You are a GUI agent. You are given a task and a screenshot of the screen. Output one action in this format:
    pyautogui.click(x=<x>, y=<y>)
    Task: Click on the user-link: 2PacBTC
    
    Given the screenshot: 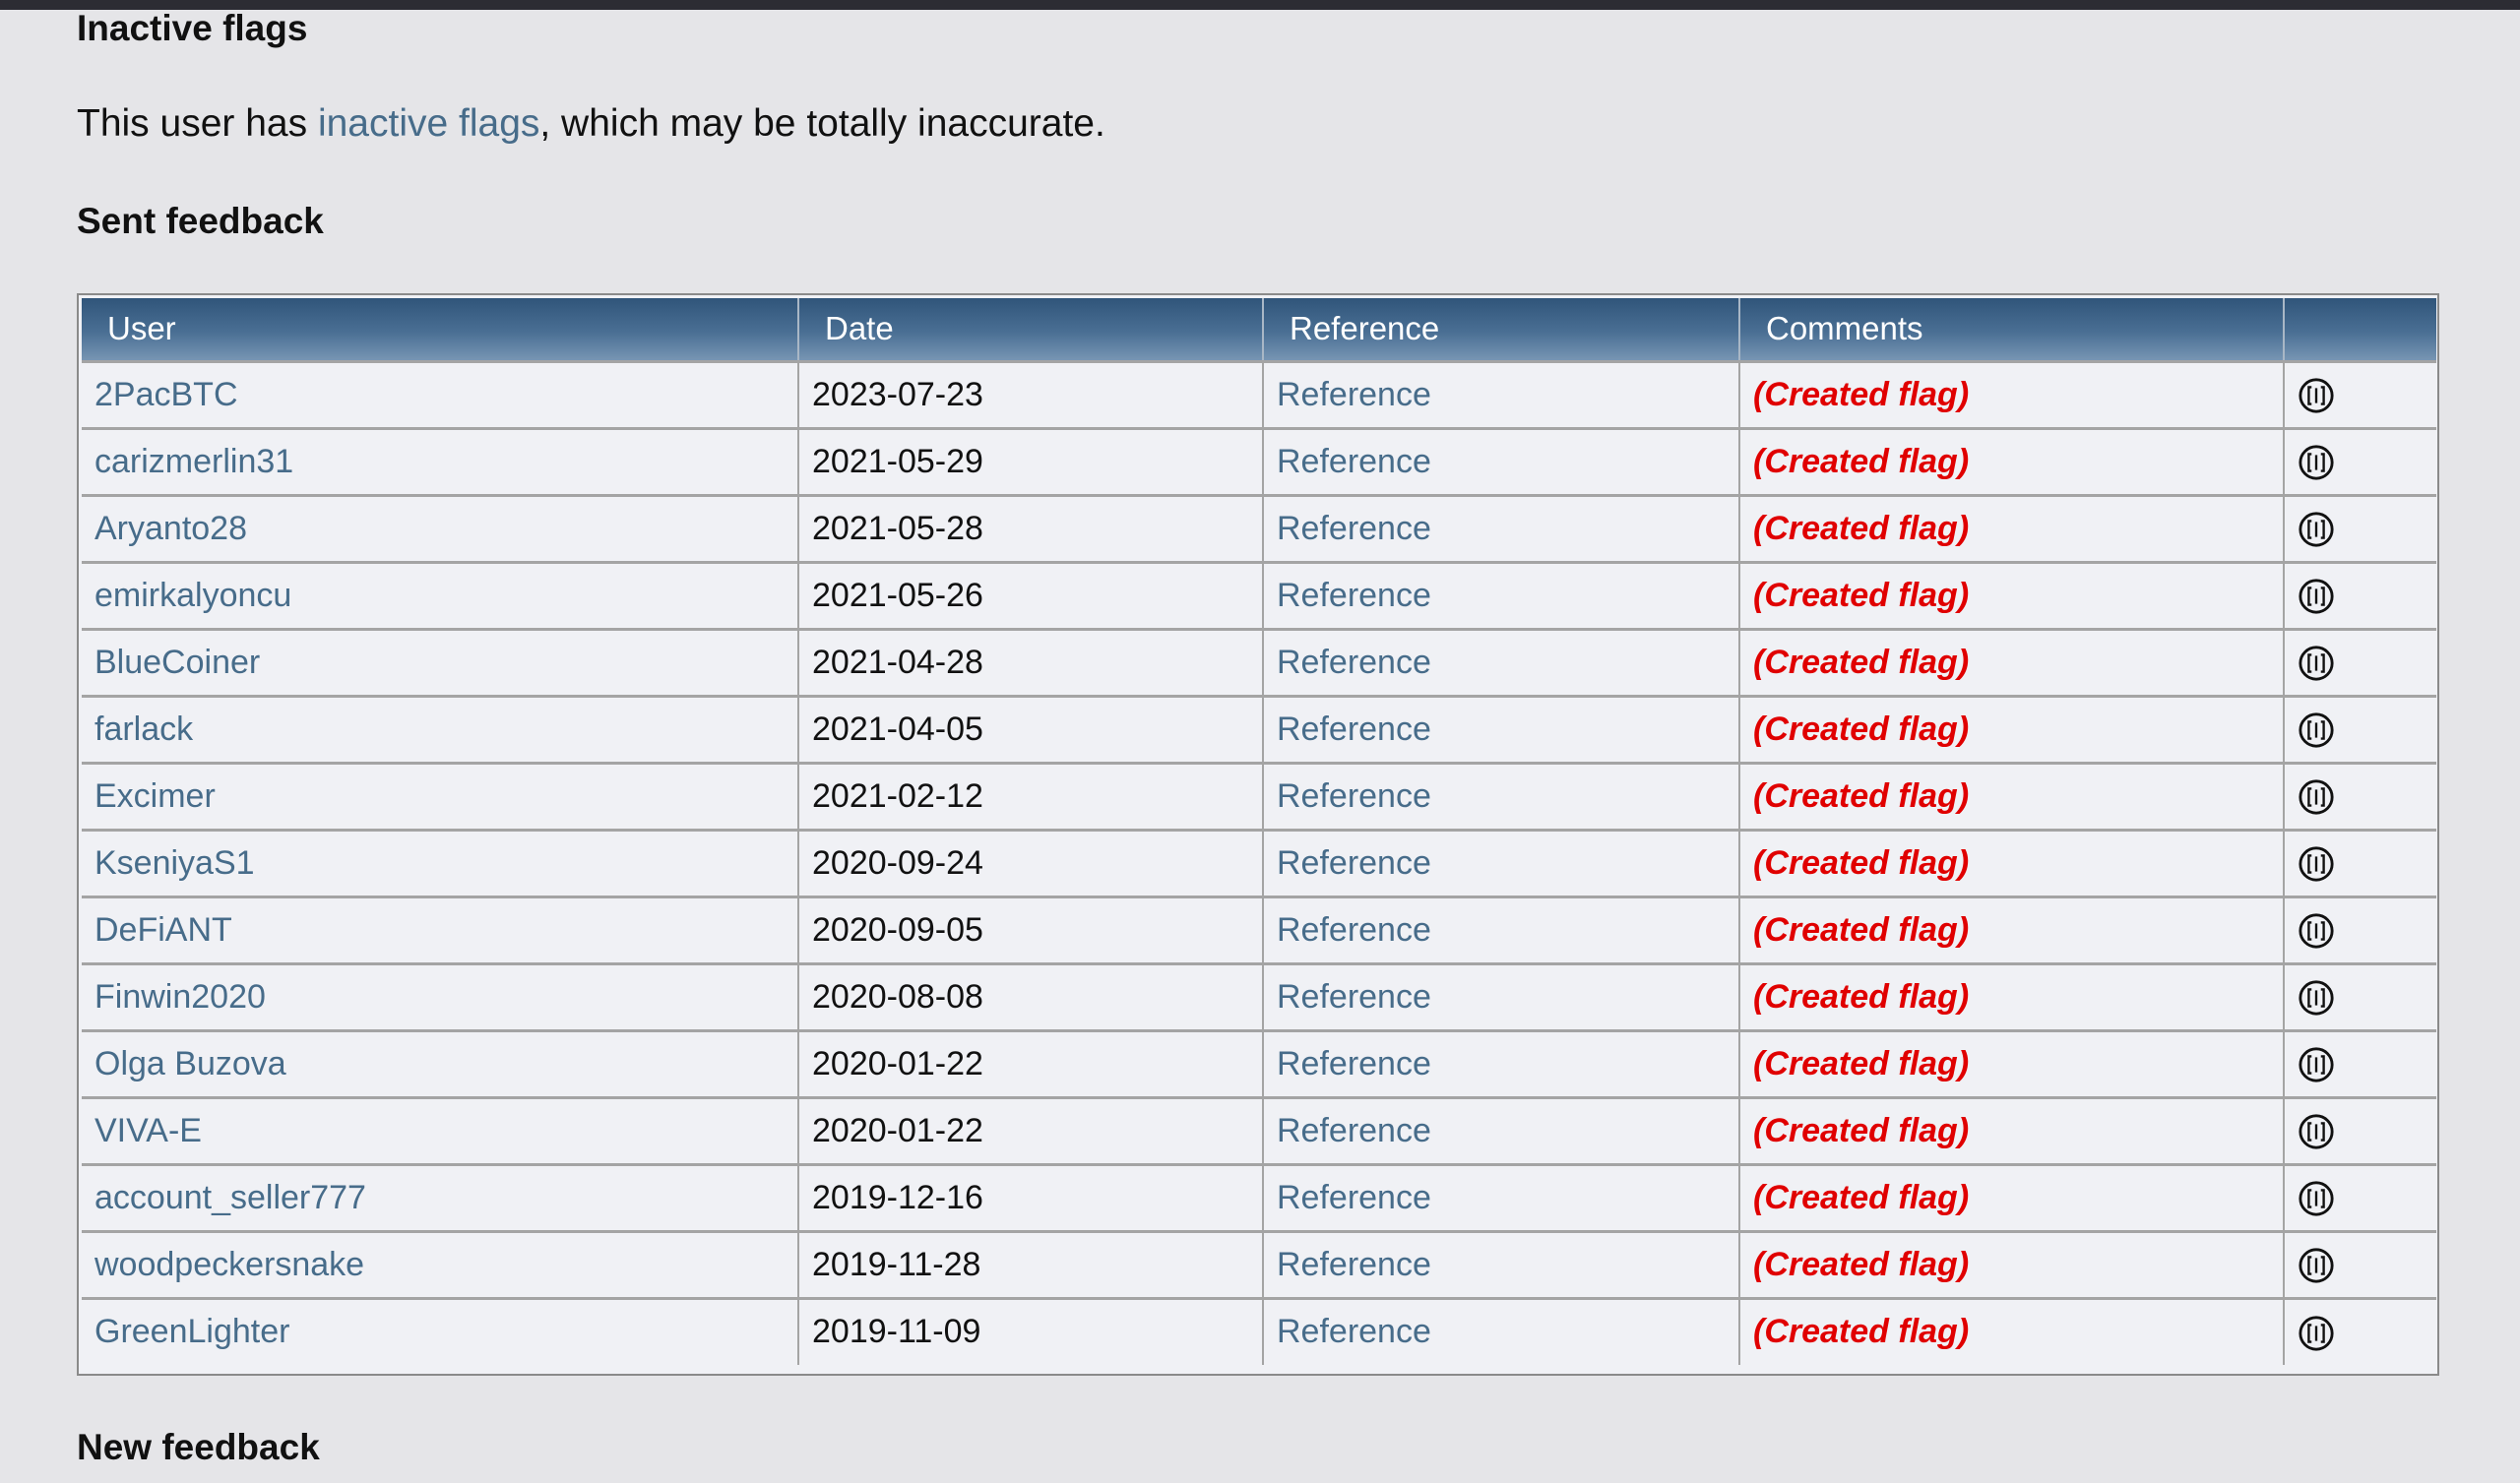 What is the action you would take?
    pyautogui.click(x=166, y=394)
    